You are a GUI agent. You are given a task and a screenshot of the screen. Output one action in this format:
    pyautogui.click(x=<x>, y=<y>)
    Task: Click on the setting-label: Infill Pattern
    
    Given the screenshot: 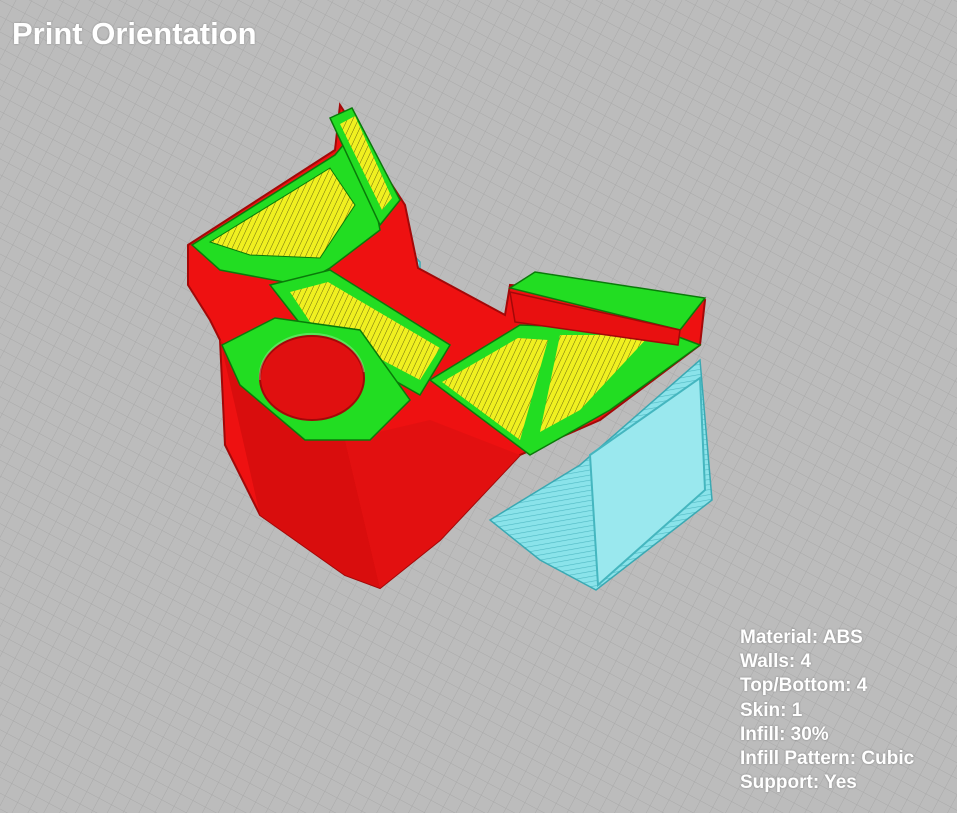 What is the action you would take?
    pyautogui.click(x=795, y=759)
    